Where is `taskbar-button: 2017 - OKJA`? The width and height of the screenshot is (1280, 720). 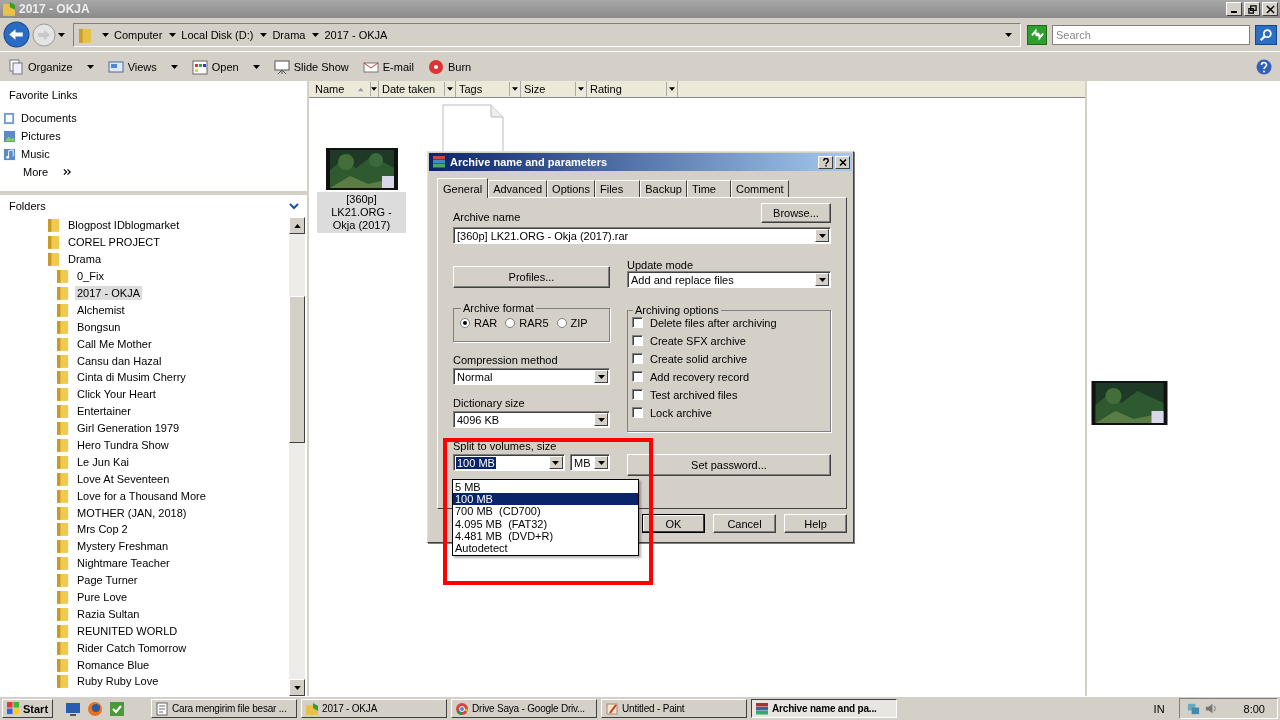 taskbar-button: 2017 - OKJA is located at coordinates (374, 708).